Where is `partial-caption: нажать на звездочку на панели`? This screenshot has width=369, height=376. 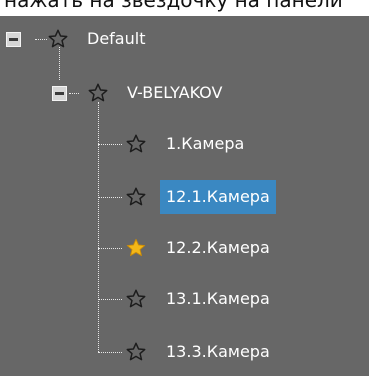
partial-caption: нажать на звездочку на панели is located at coordinates (173, 6).